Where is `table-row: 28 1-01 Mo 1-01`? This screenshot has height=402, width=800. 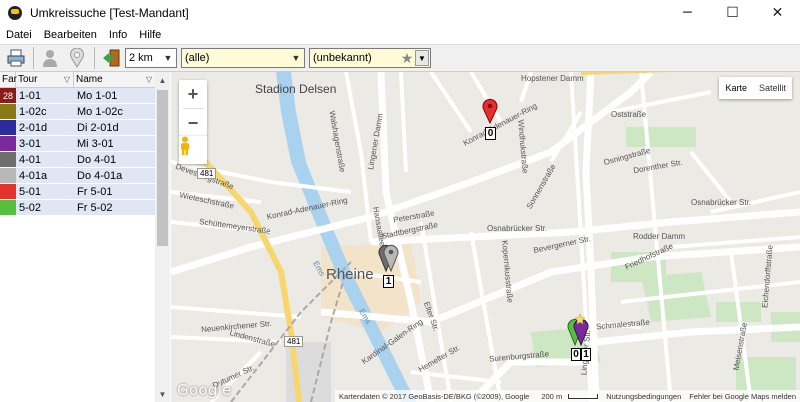
table-row: 28 1-01 Mo 1-01 is located at coordinates (78, 96).